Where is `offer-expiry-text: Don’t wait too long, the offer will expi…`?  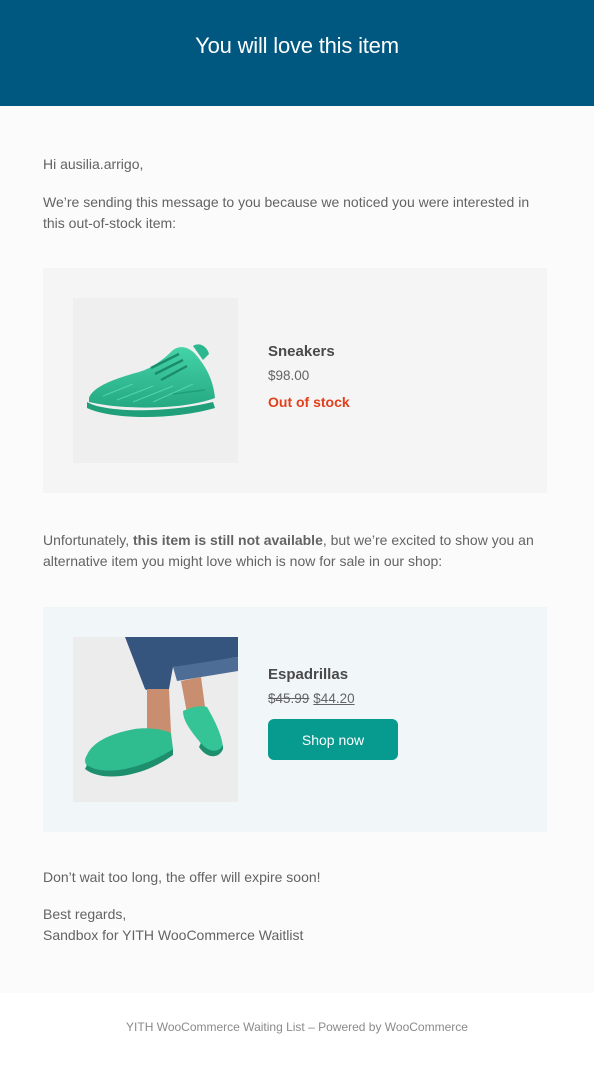 offer-expiry-text: Don’t wait too long, the offer will expi… is located at coordinates (182, 877).